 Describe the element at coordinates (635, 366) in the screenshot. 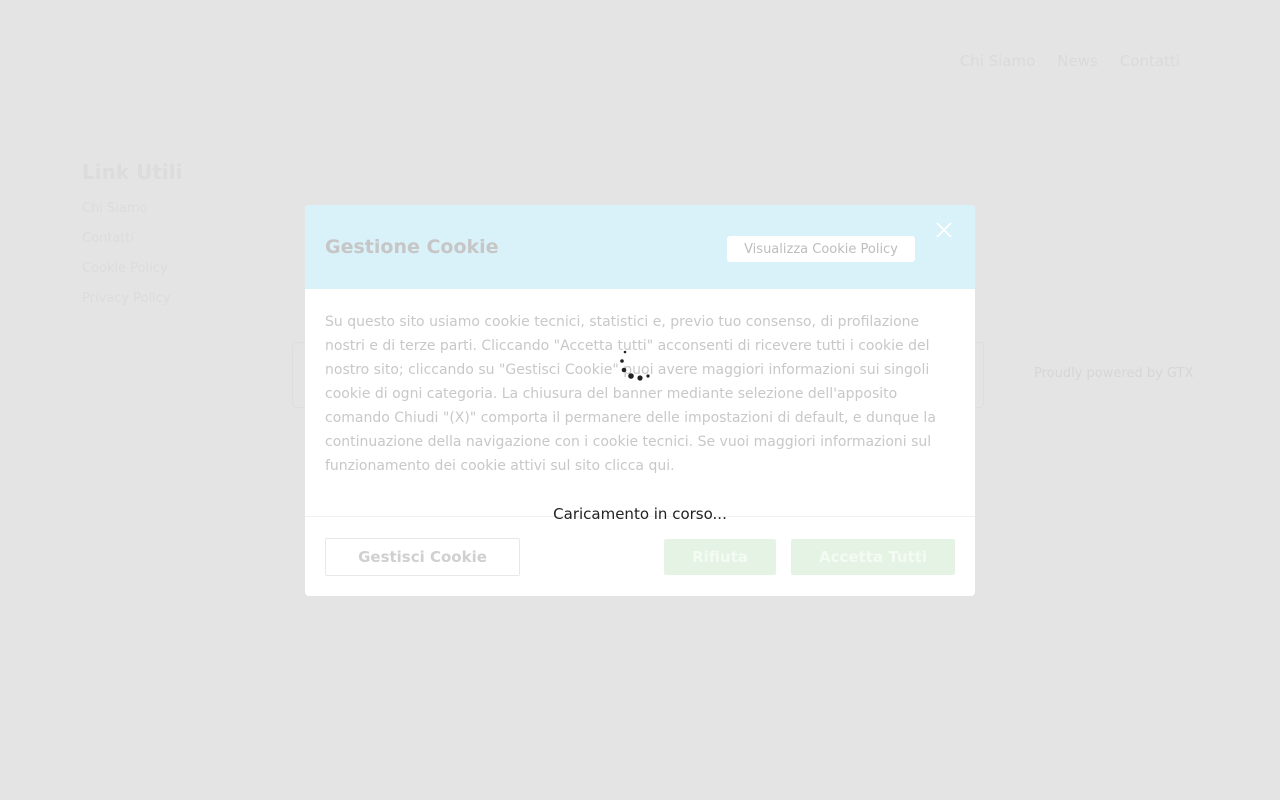

I see `loading-spinner-icon` at that location.